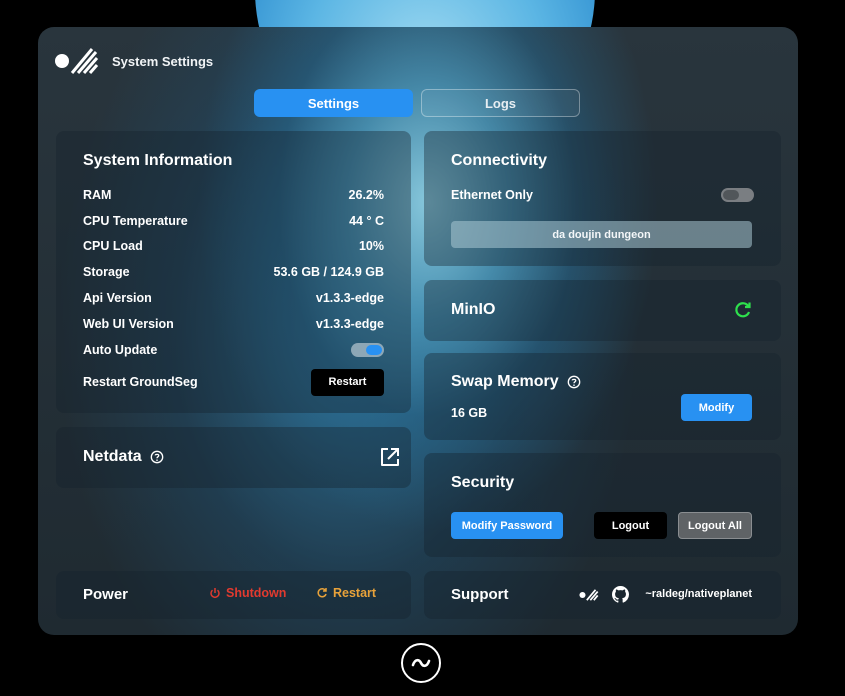 The image size is (845, 696). What do you see at coordinates (106, 272) in the screenshot?
I see `info-label: Storage` at bounding box center [106, 272].